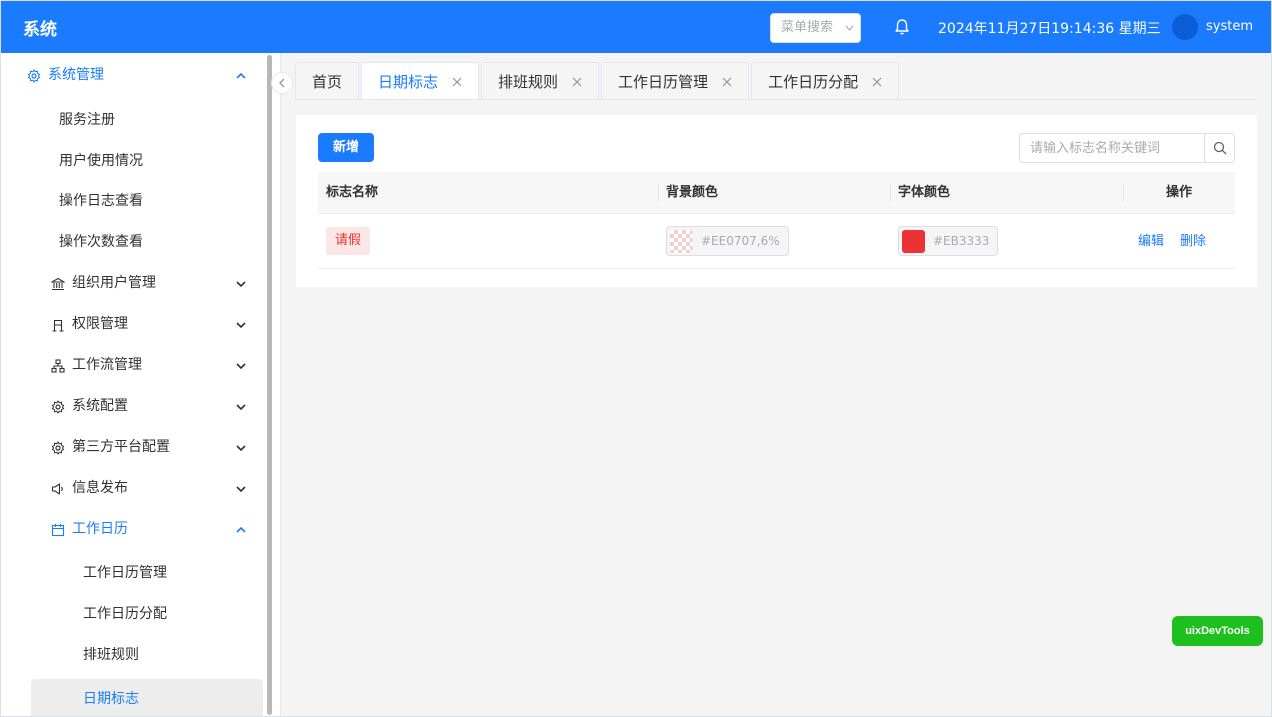 The height and width of the screenshot is (717, 1272). I want to click on tabs-divider, so click(776, 99).